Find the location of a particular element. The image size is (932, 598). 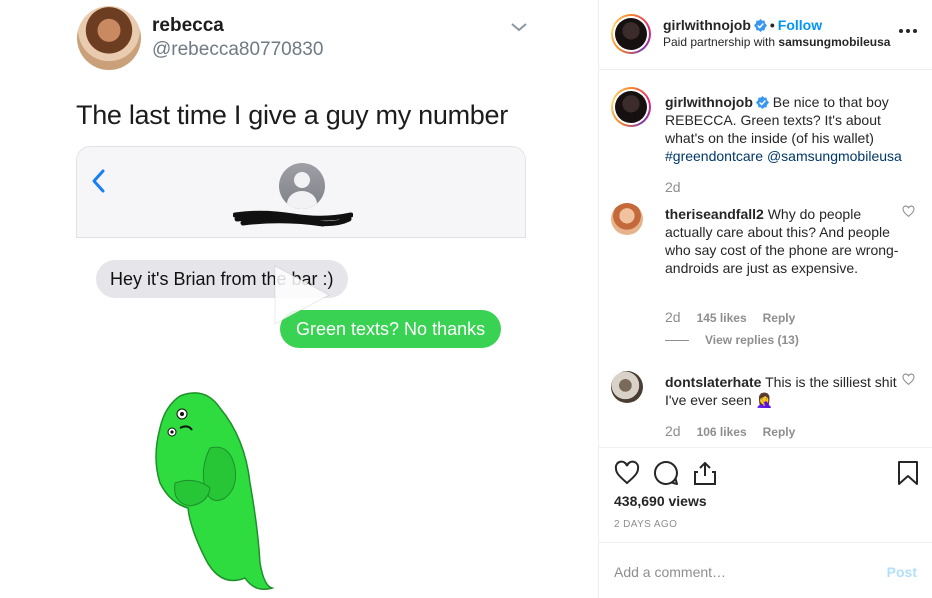

comment-bubble-icon is located at coordinates (666, 473).